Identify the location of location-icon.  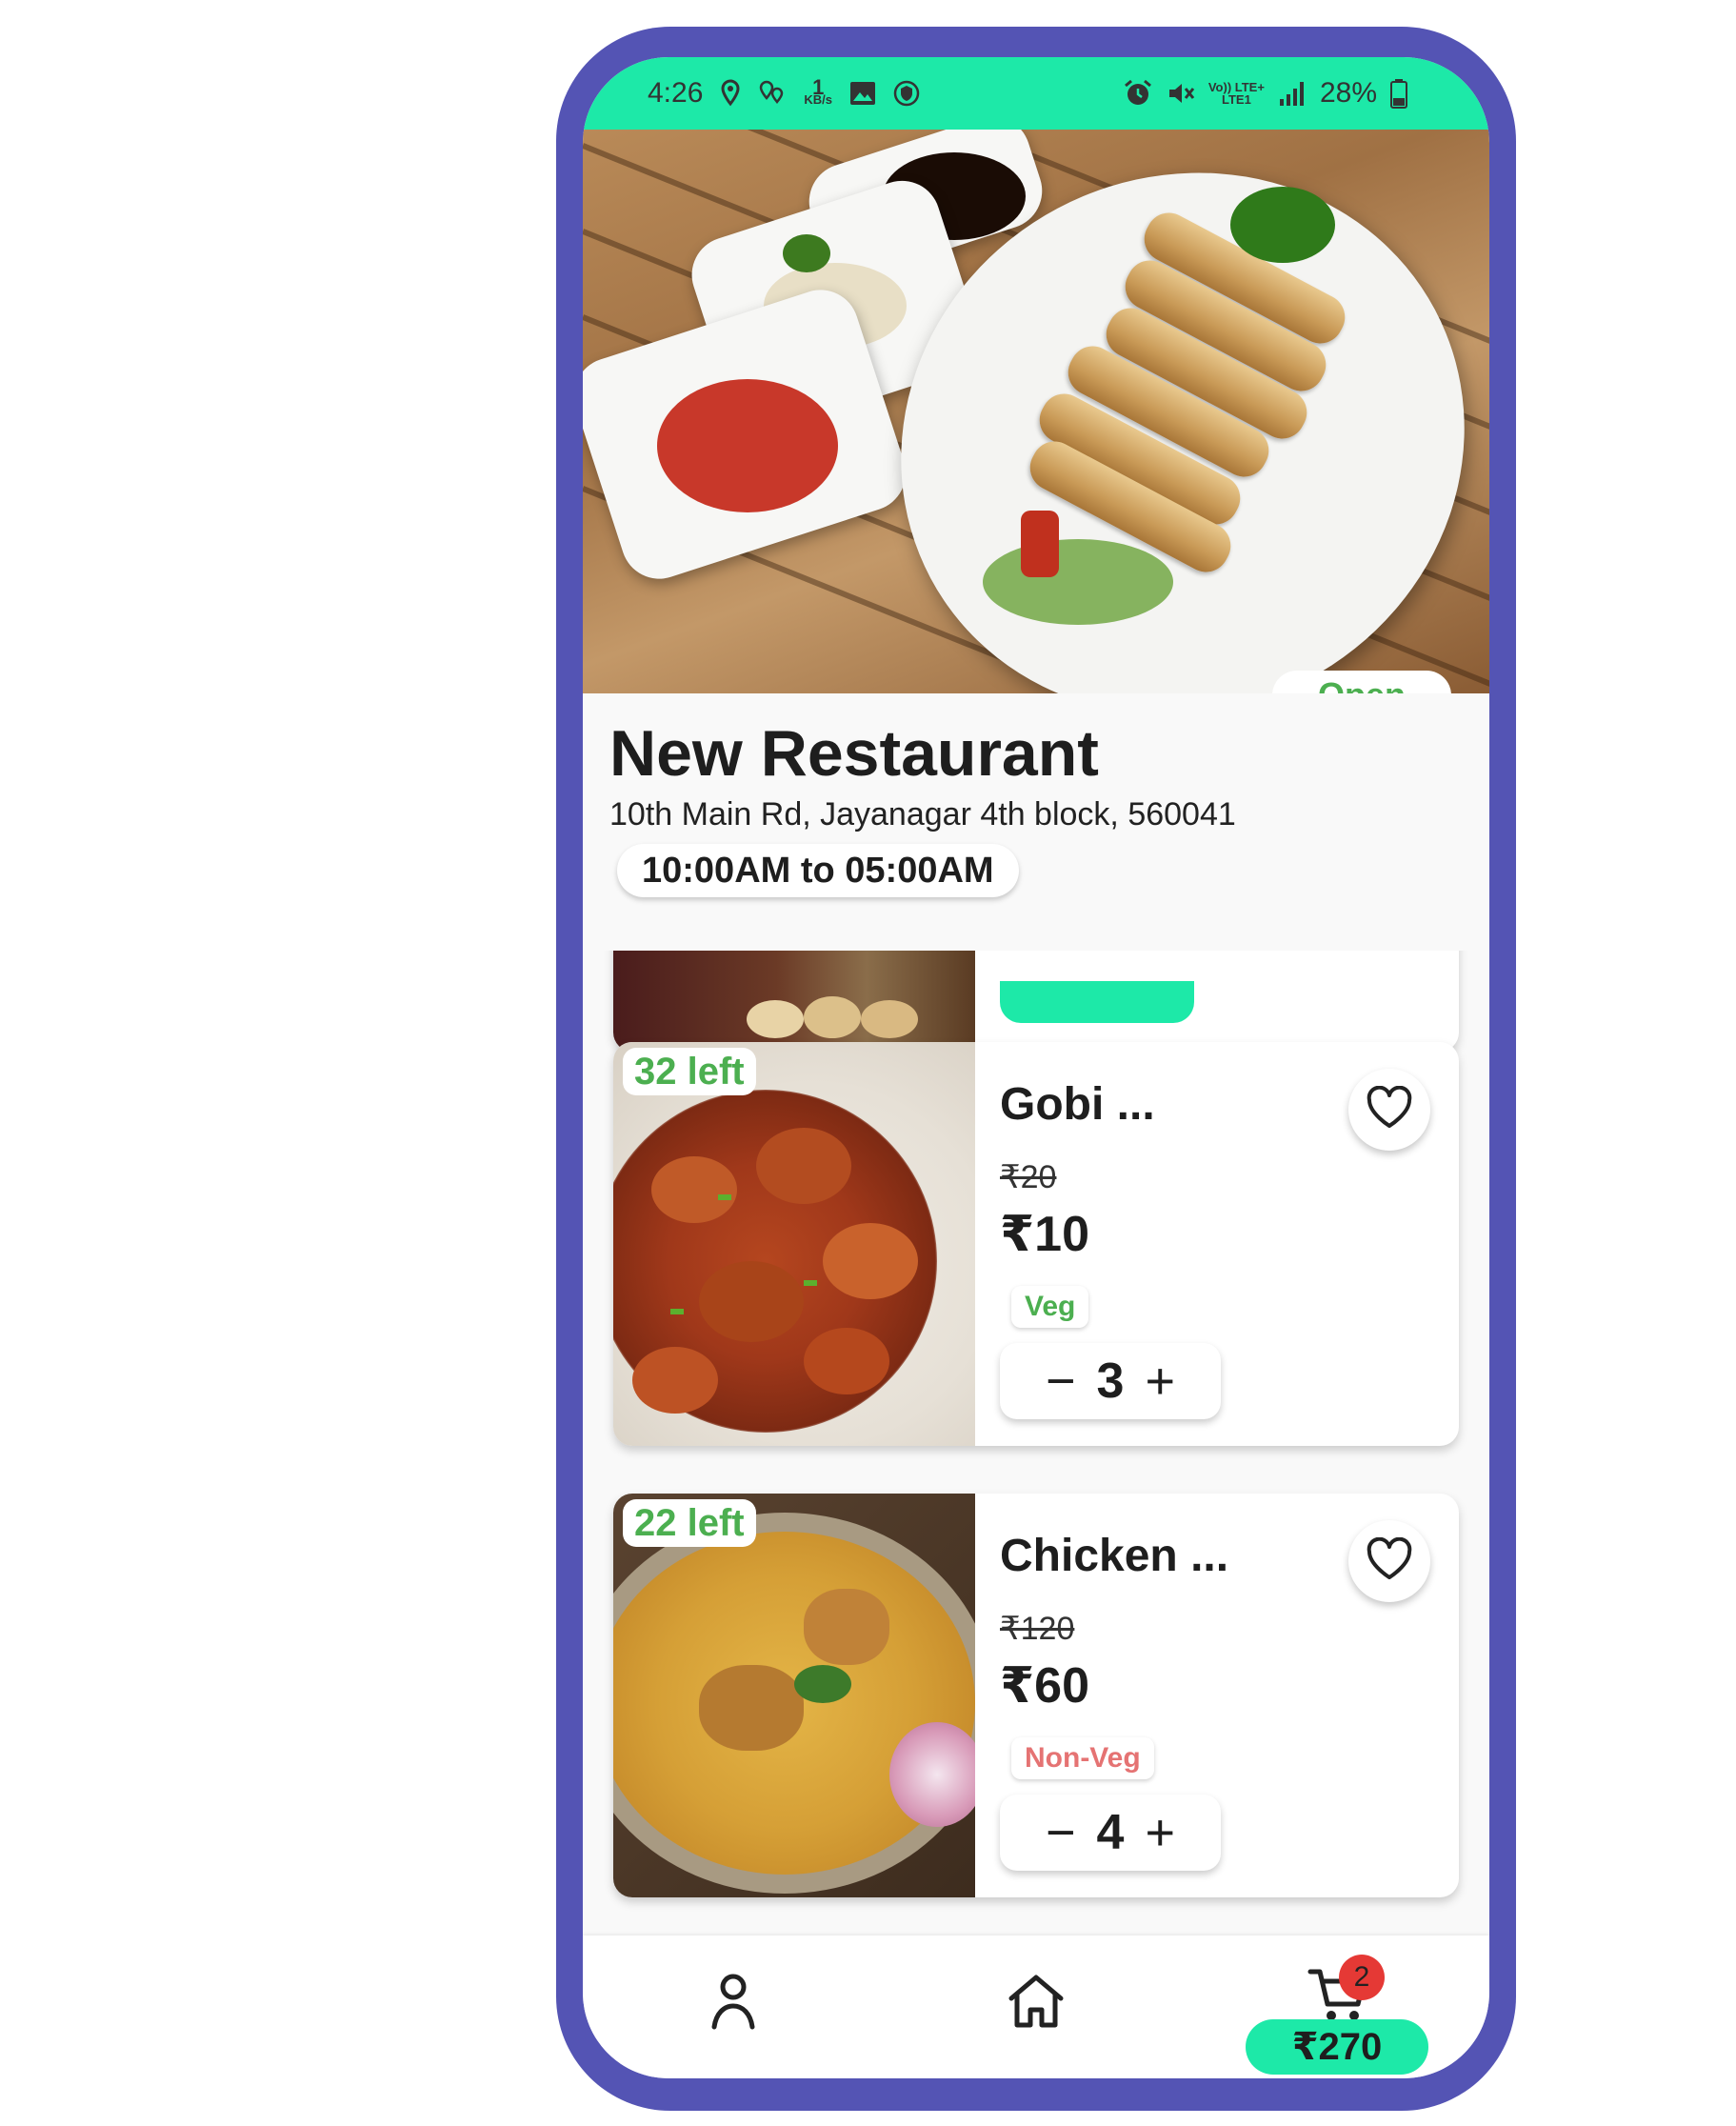
(730, 93).